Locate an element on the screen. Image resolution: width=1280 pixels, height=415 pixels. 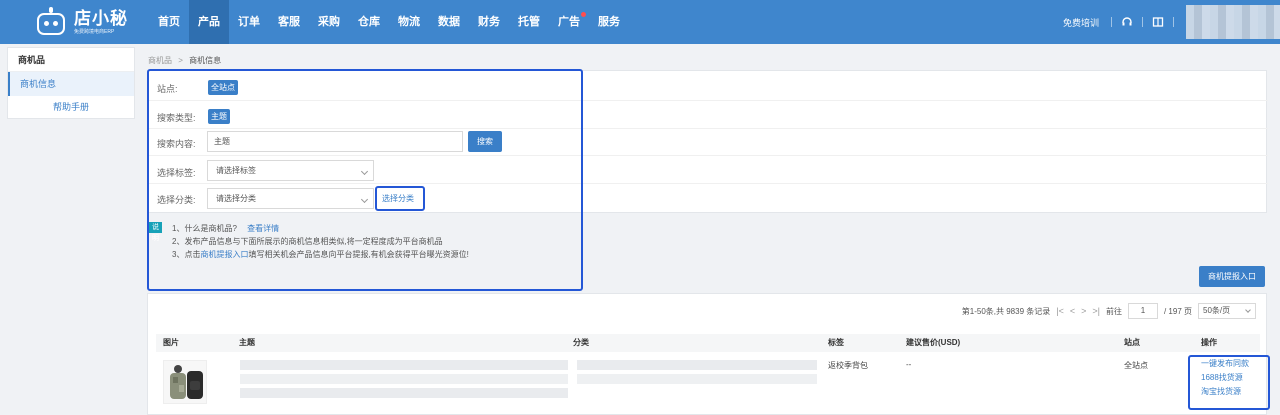
sidebar-item-opportunity-info: 商机信息 is located at coordinates (71, 84).